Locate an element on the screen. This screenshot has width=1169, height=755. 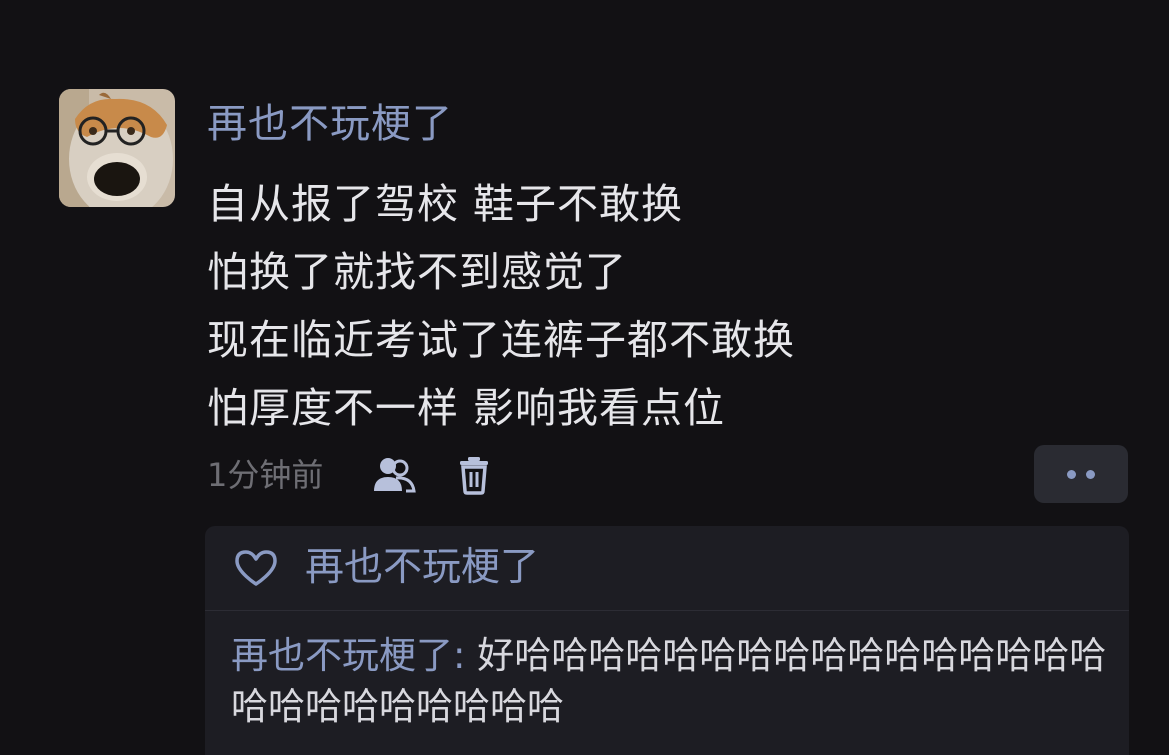
delete-button is located at coordinates (474, 475).